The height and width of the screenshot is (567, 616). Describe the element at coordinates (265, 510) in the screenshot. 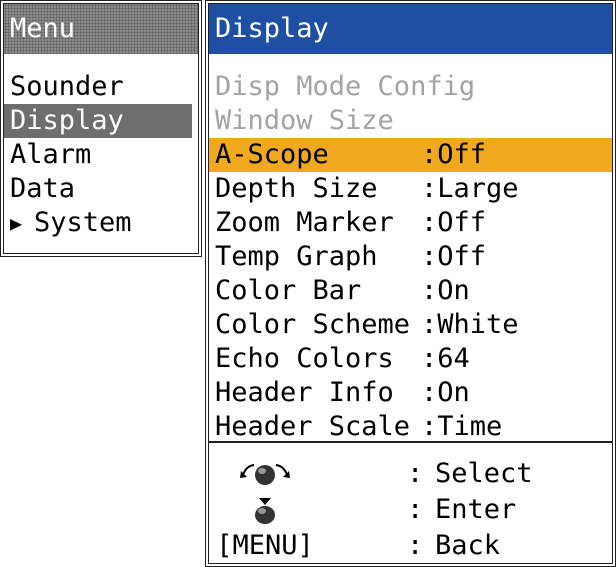

I see `push-knob-icon` at that location.